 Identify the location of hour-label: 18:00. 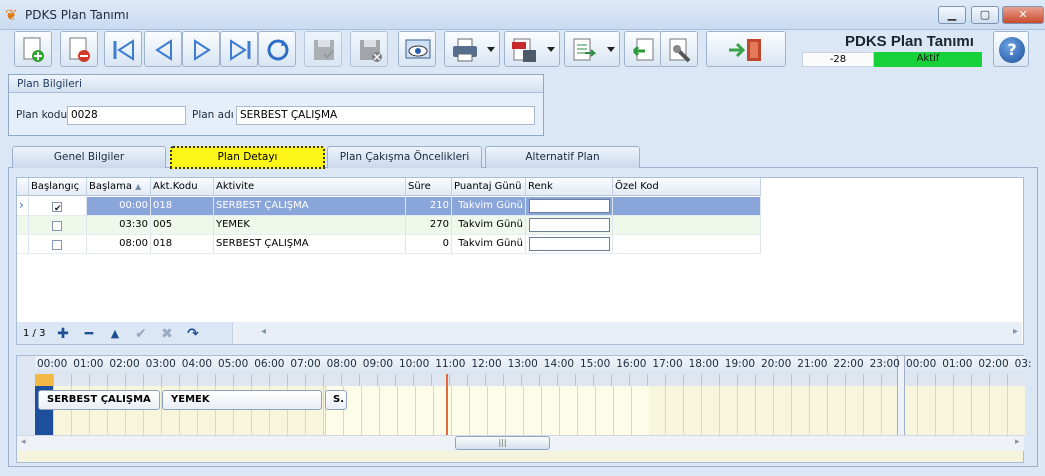
(703, 364).